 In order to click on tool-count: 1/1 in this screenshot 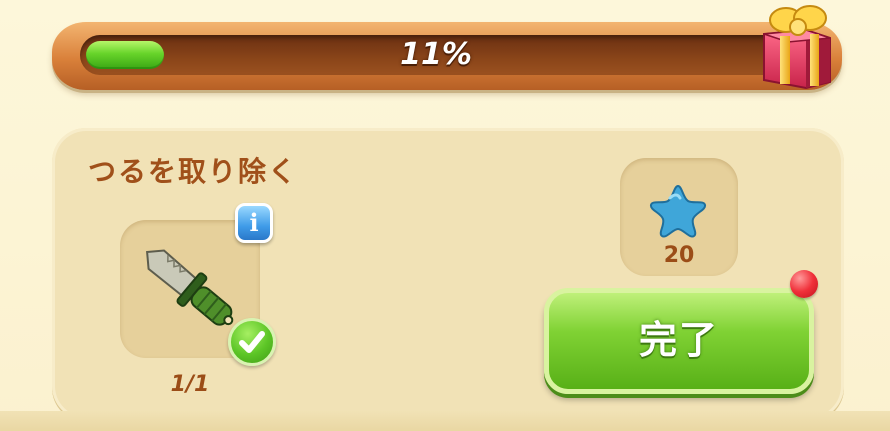, I will do `click(190, 384)`.